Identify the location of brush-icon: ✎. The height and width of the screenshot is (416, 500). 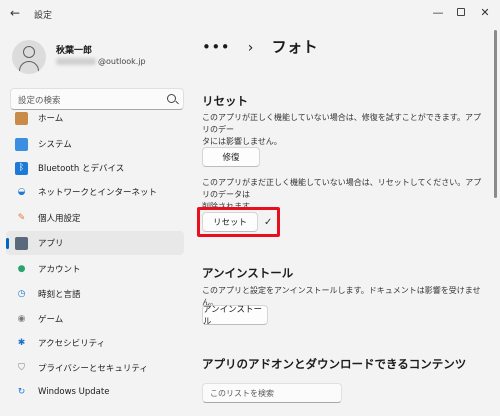
(21, 218).